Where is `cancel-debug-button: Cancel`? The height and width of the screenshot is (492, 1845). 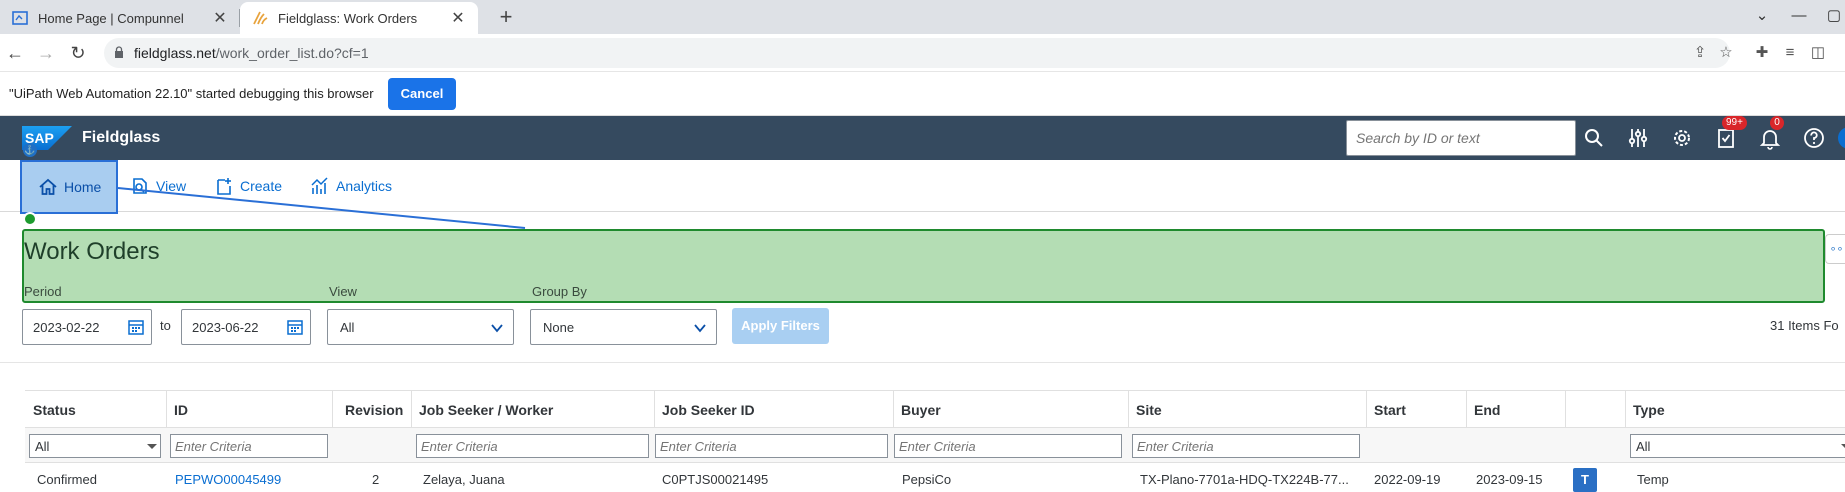
cancel-debug-button: Cancel is located at coordinates (422, 94).